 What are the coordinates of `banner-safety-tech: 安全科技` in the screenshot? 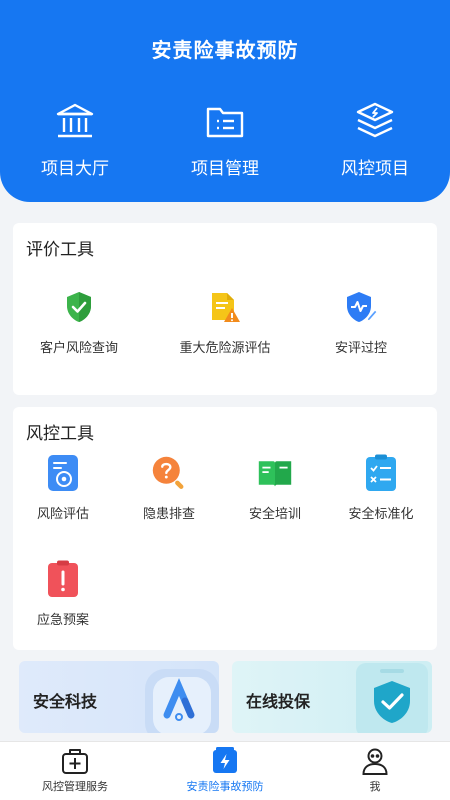 It's located at (119, 697).